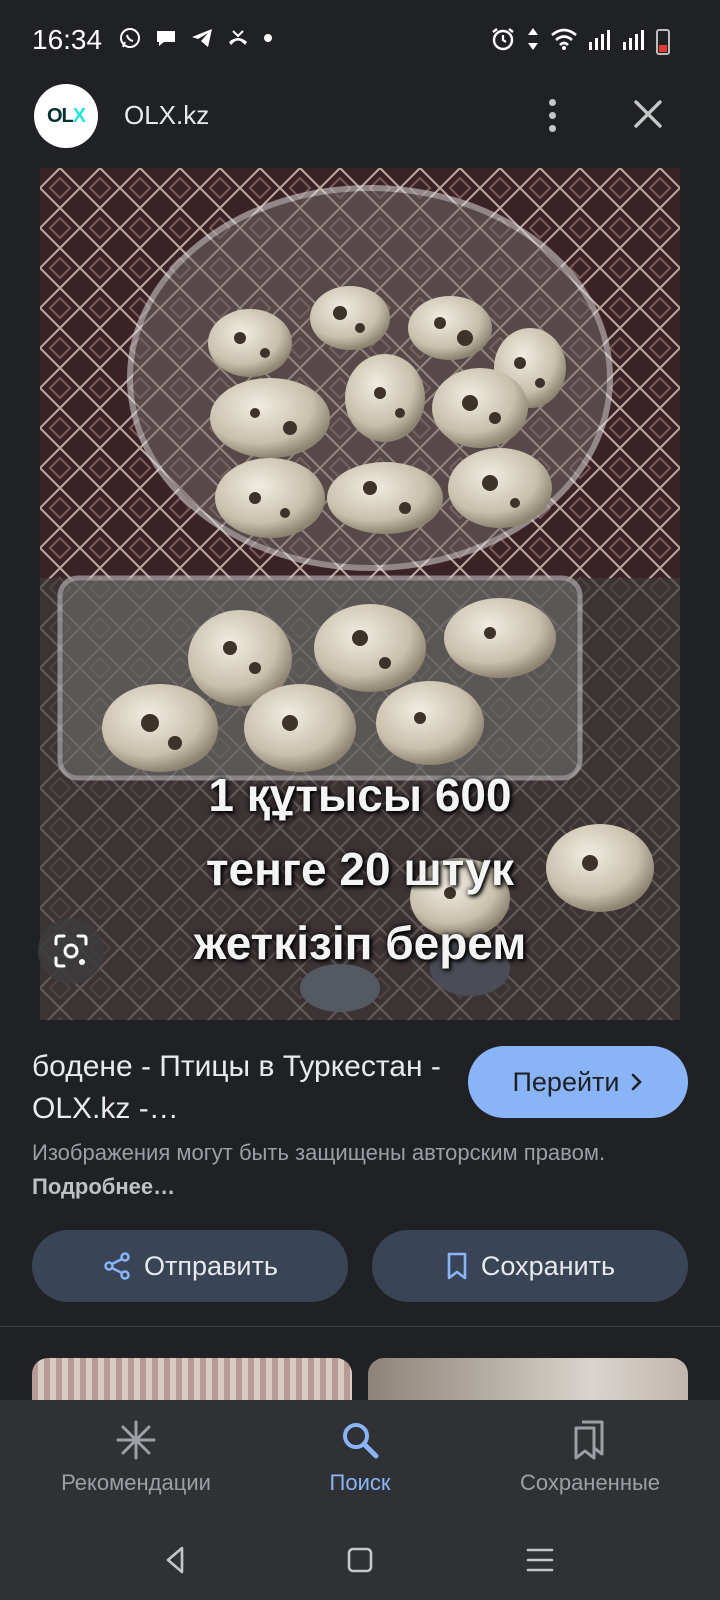  Describe the element at coordinates (589, 1440) in the screenshot. I see `bookmarks-icon` at that location.